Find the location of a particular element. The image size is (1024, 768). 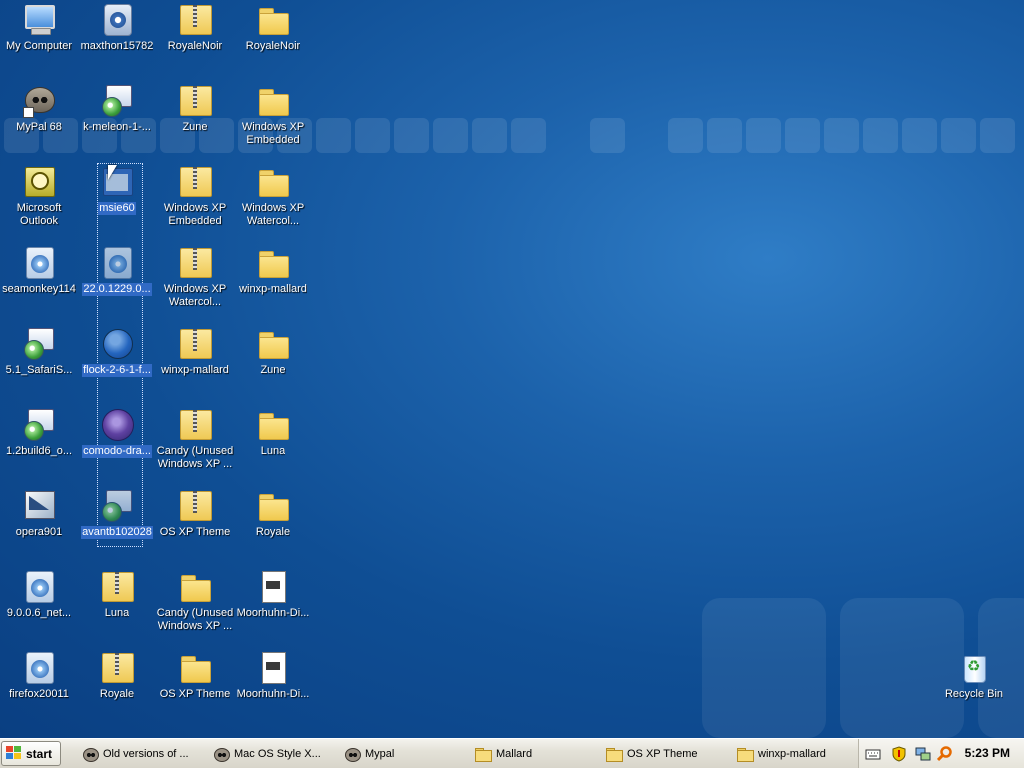

desktop-icon-winxp-mallard-folder: winxp-mallard is located at coordinates (273, 281).